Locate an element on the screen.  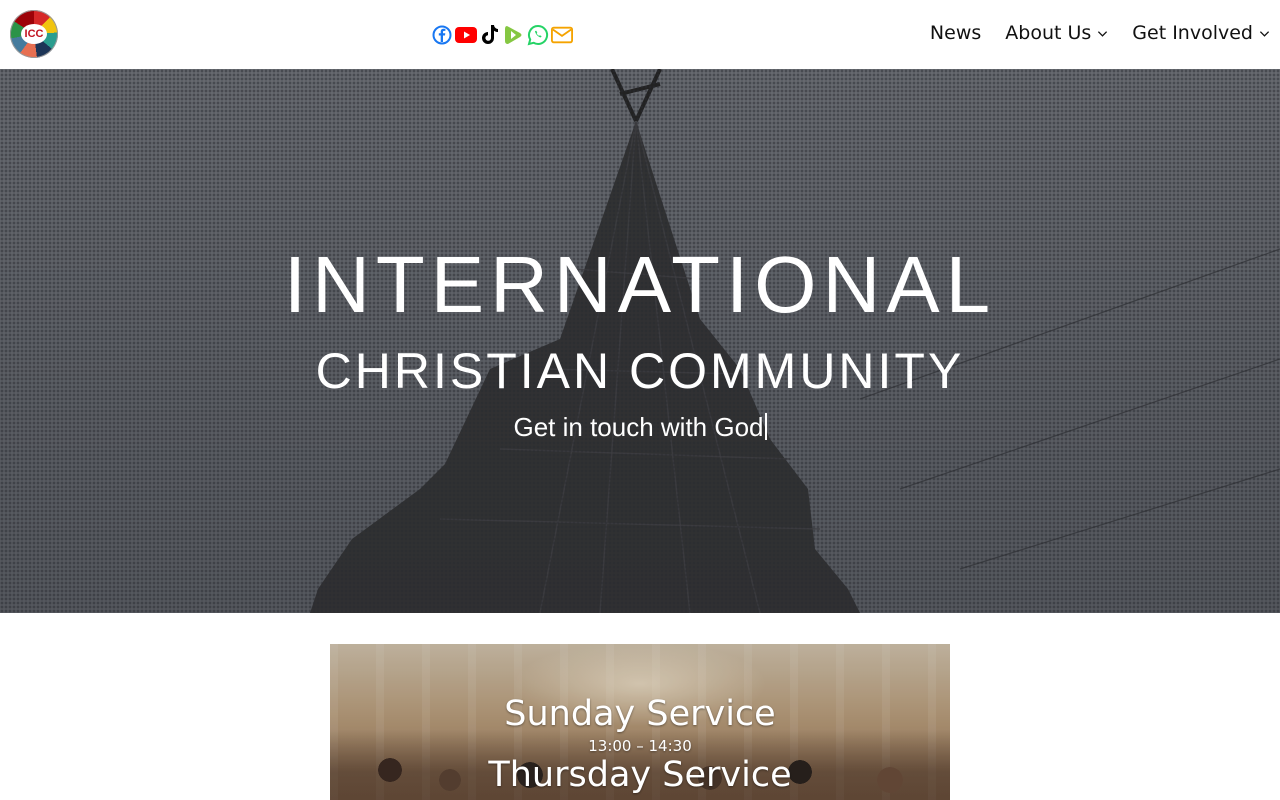
nav-news-label: News is located at coordinates (955, 33).